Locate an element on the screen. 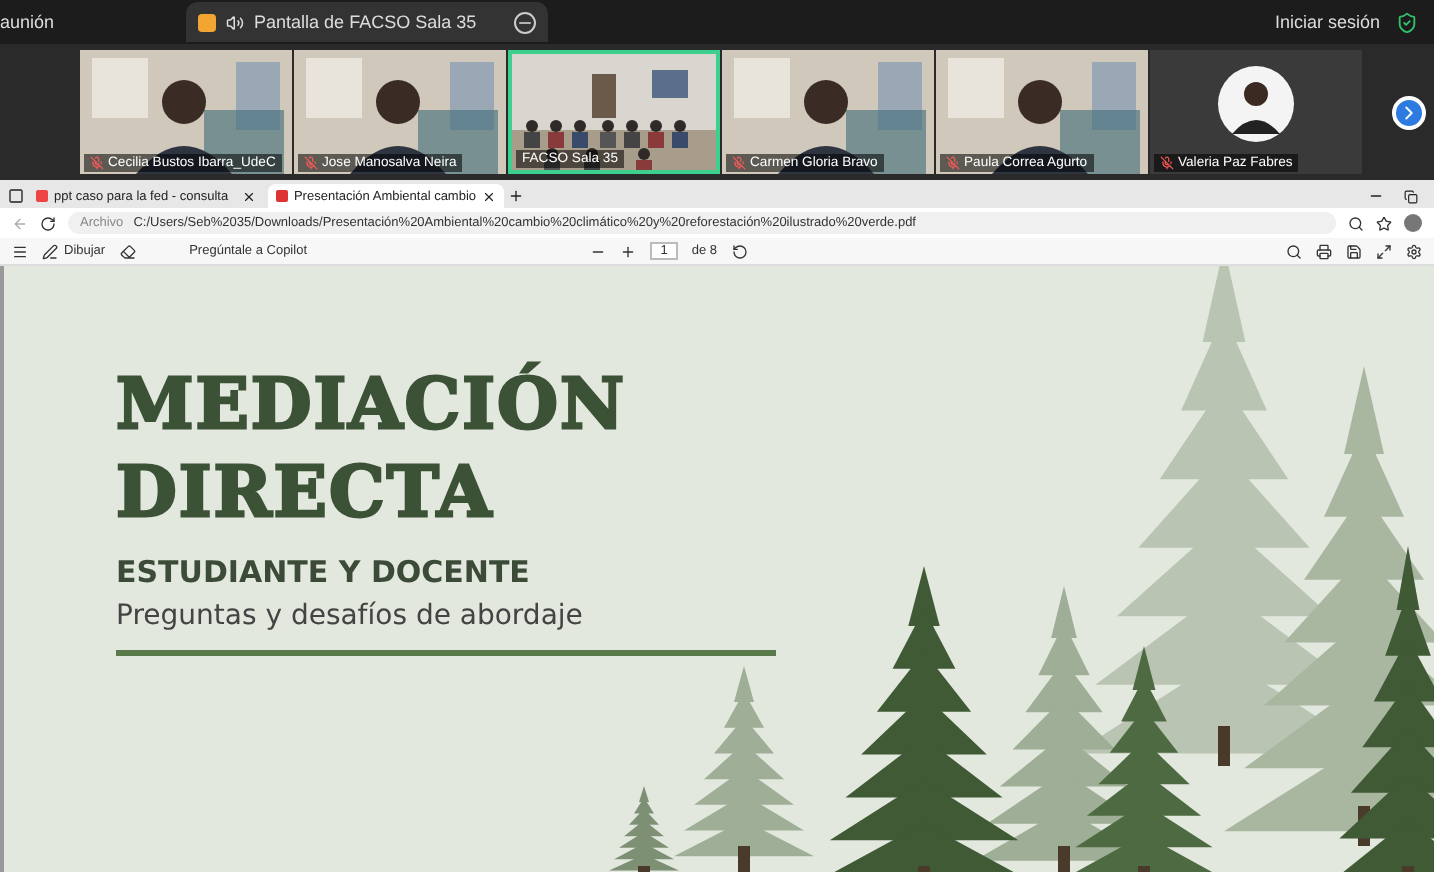 The height and width of the screenshot is (872, 1434). share-icon is located at coordinates (207, 22).